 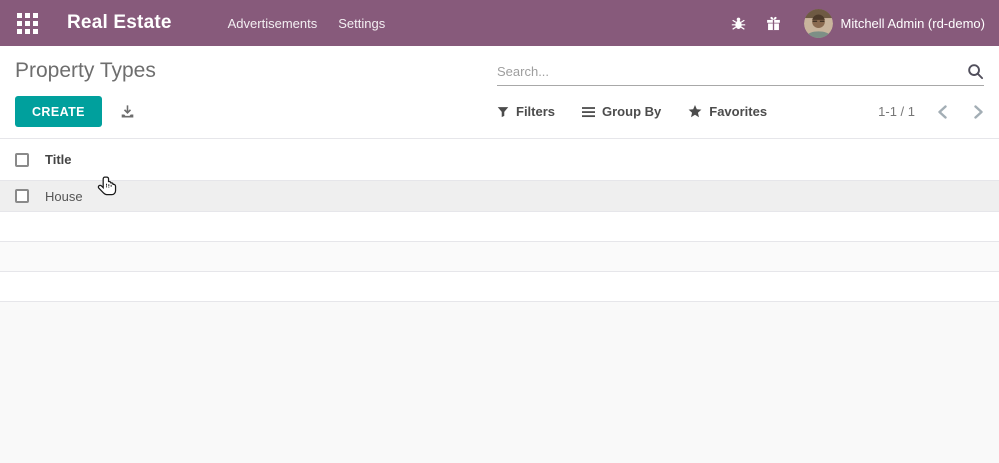 I want to click on user-menu: Mitchell Admin (rd-demo), so click(x=894, y=23).